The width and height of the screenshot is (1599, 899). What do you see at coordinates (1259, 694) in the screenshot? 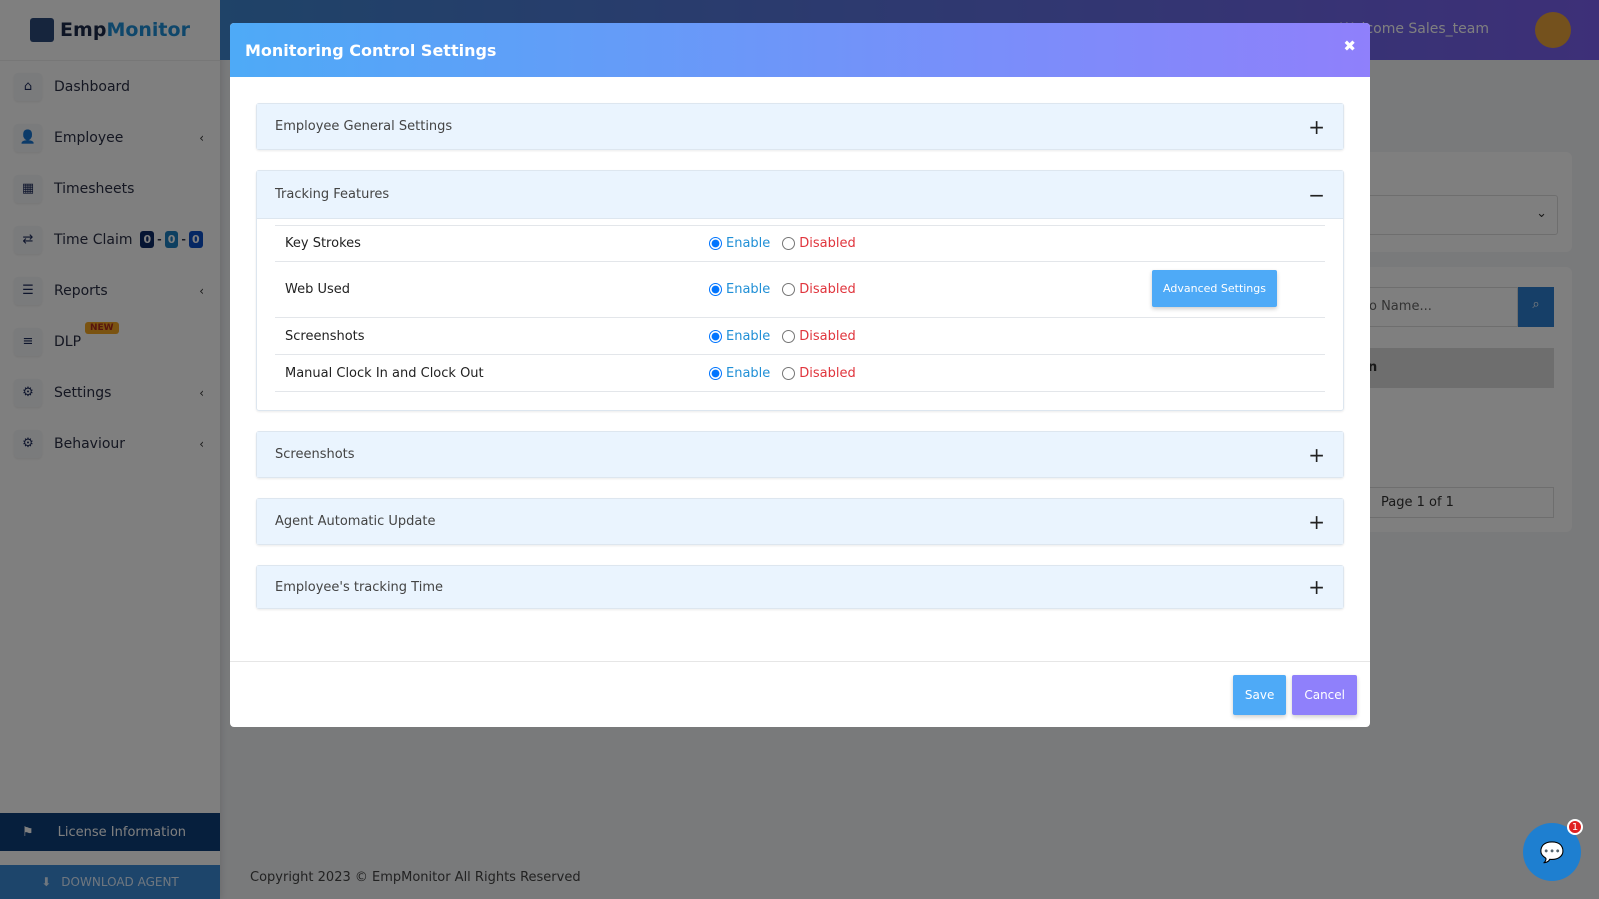
I see `save-button: Save` at bounding box center [1259, 694].